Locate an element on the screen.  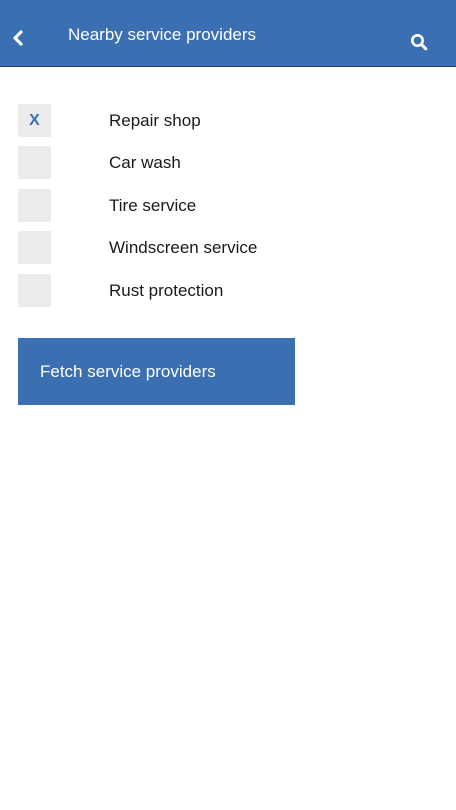
option-label: Car wash is located at coordinates (145, 162).